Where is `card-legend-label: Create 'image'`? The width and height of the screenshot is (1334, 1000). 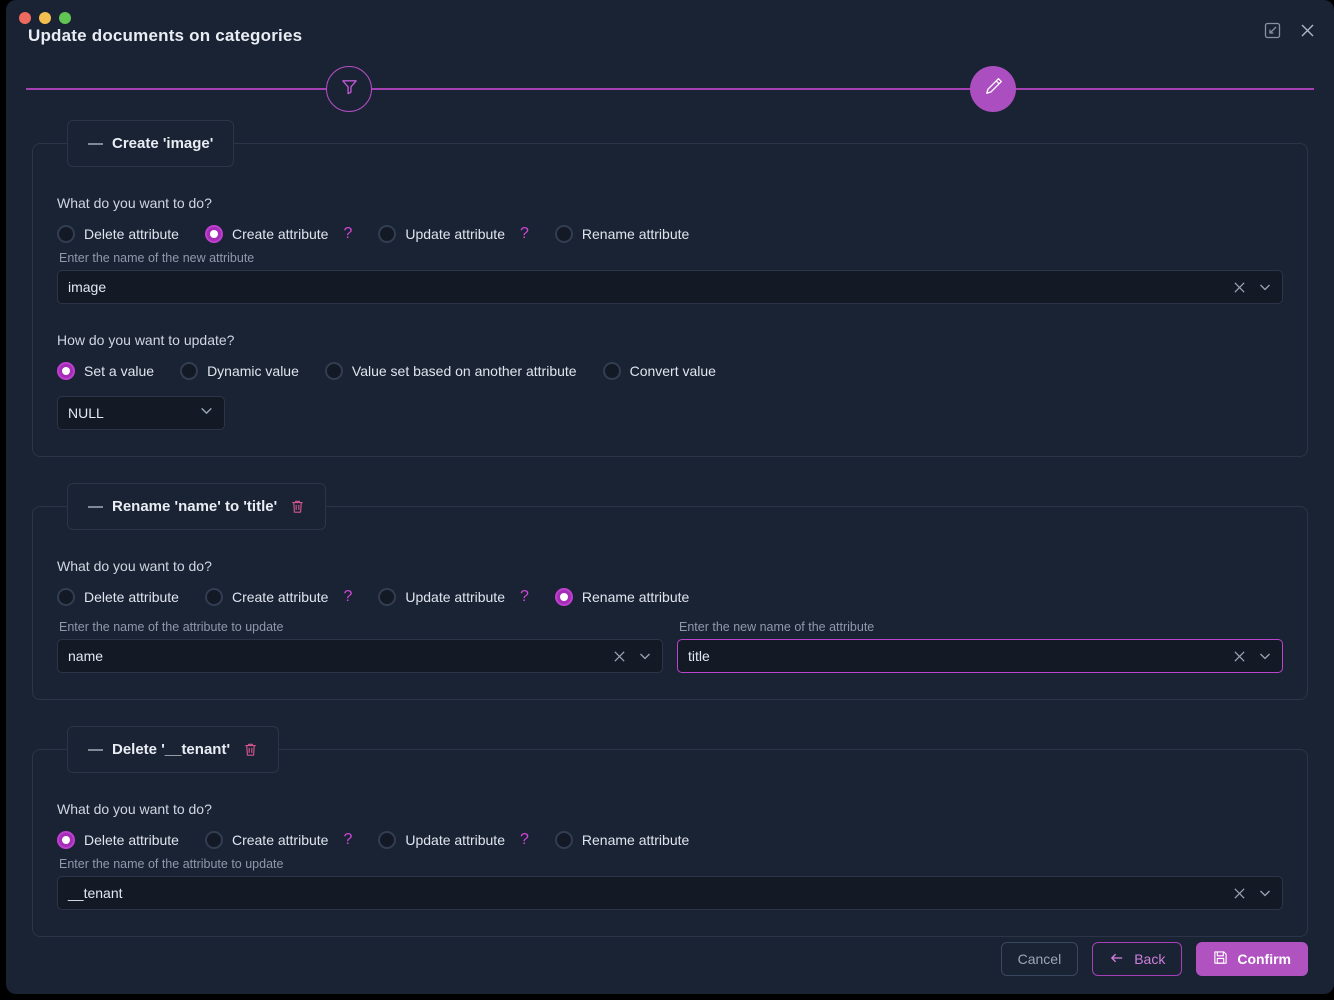
card-legend-label: Create 'image' is located at coordinates (163, 143).